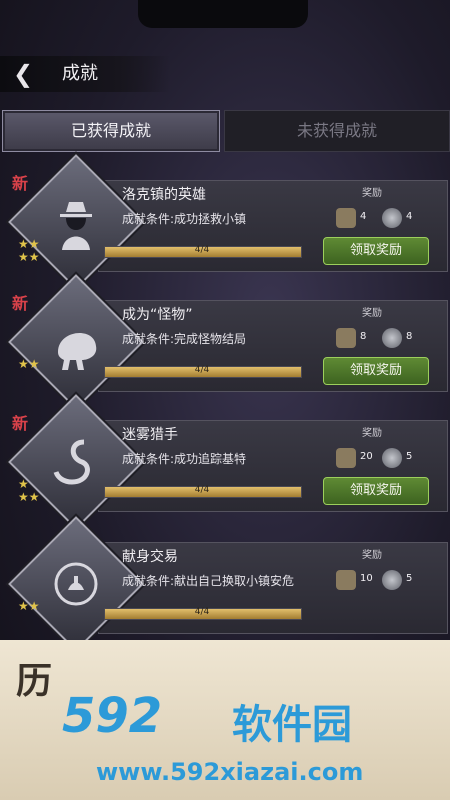 The image size is (450, 800). What do you see at coordinates (29, 490) in the screenshot?
I see `star-rating: ★ ★★` at bounding box center [29, 490].